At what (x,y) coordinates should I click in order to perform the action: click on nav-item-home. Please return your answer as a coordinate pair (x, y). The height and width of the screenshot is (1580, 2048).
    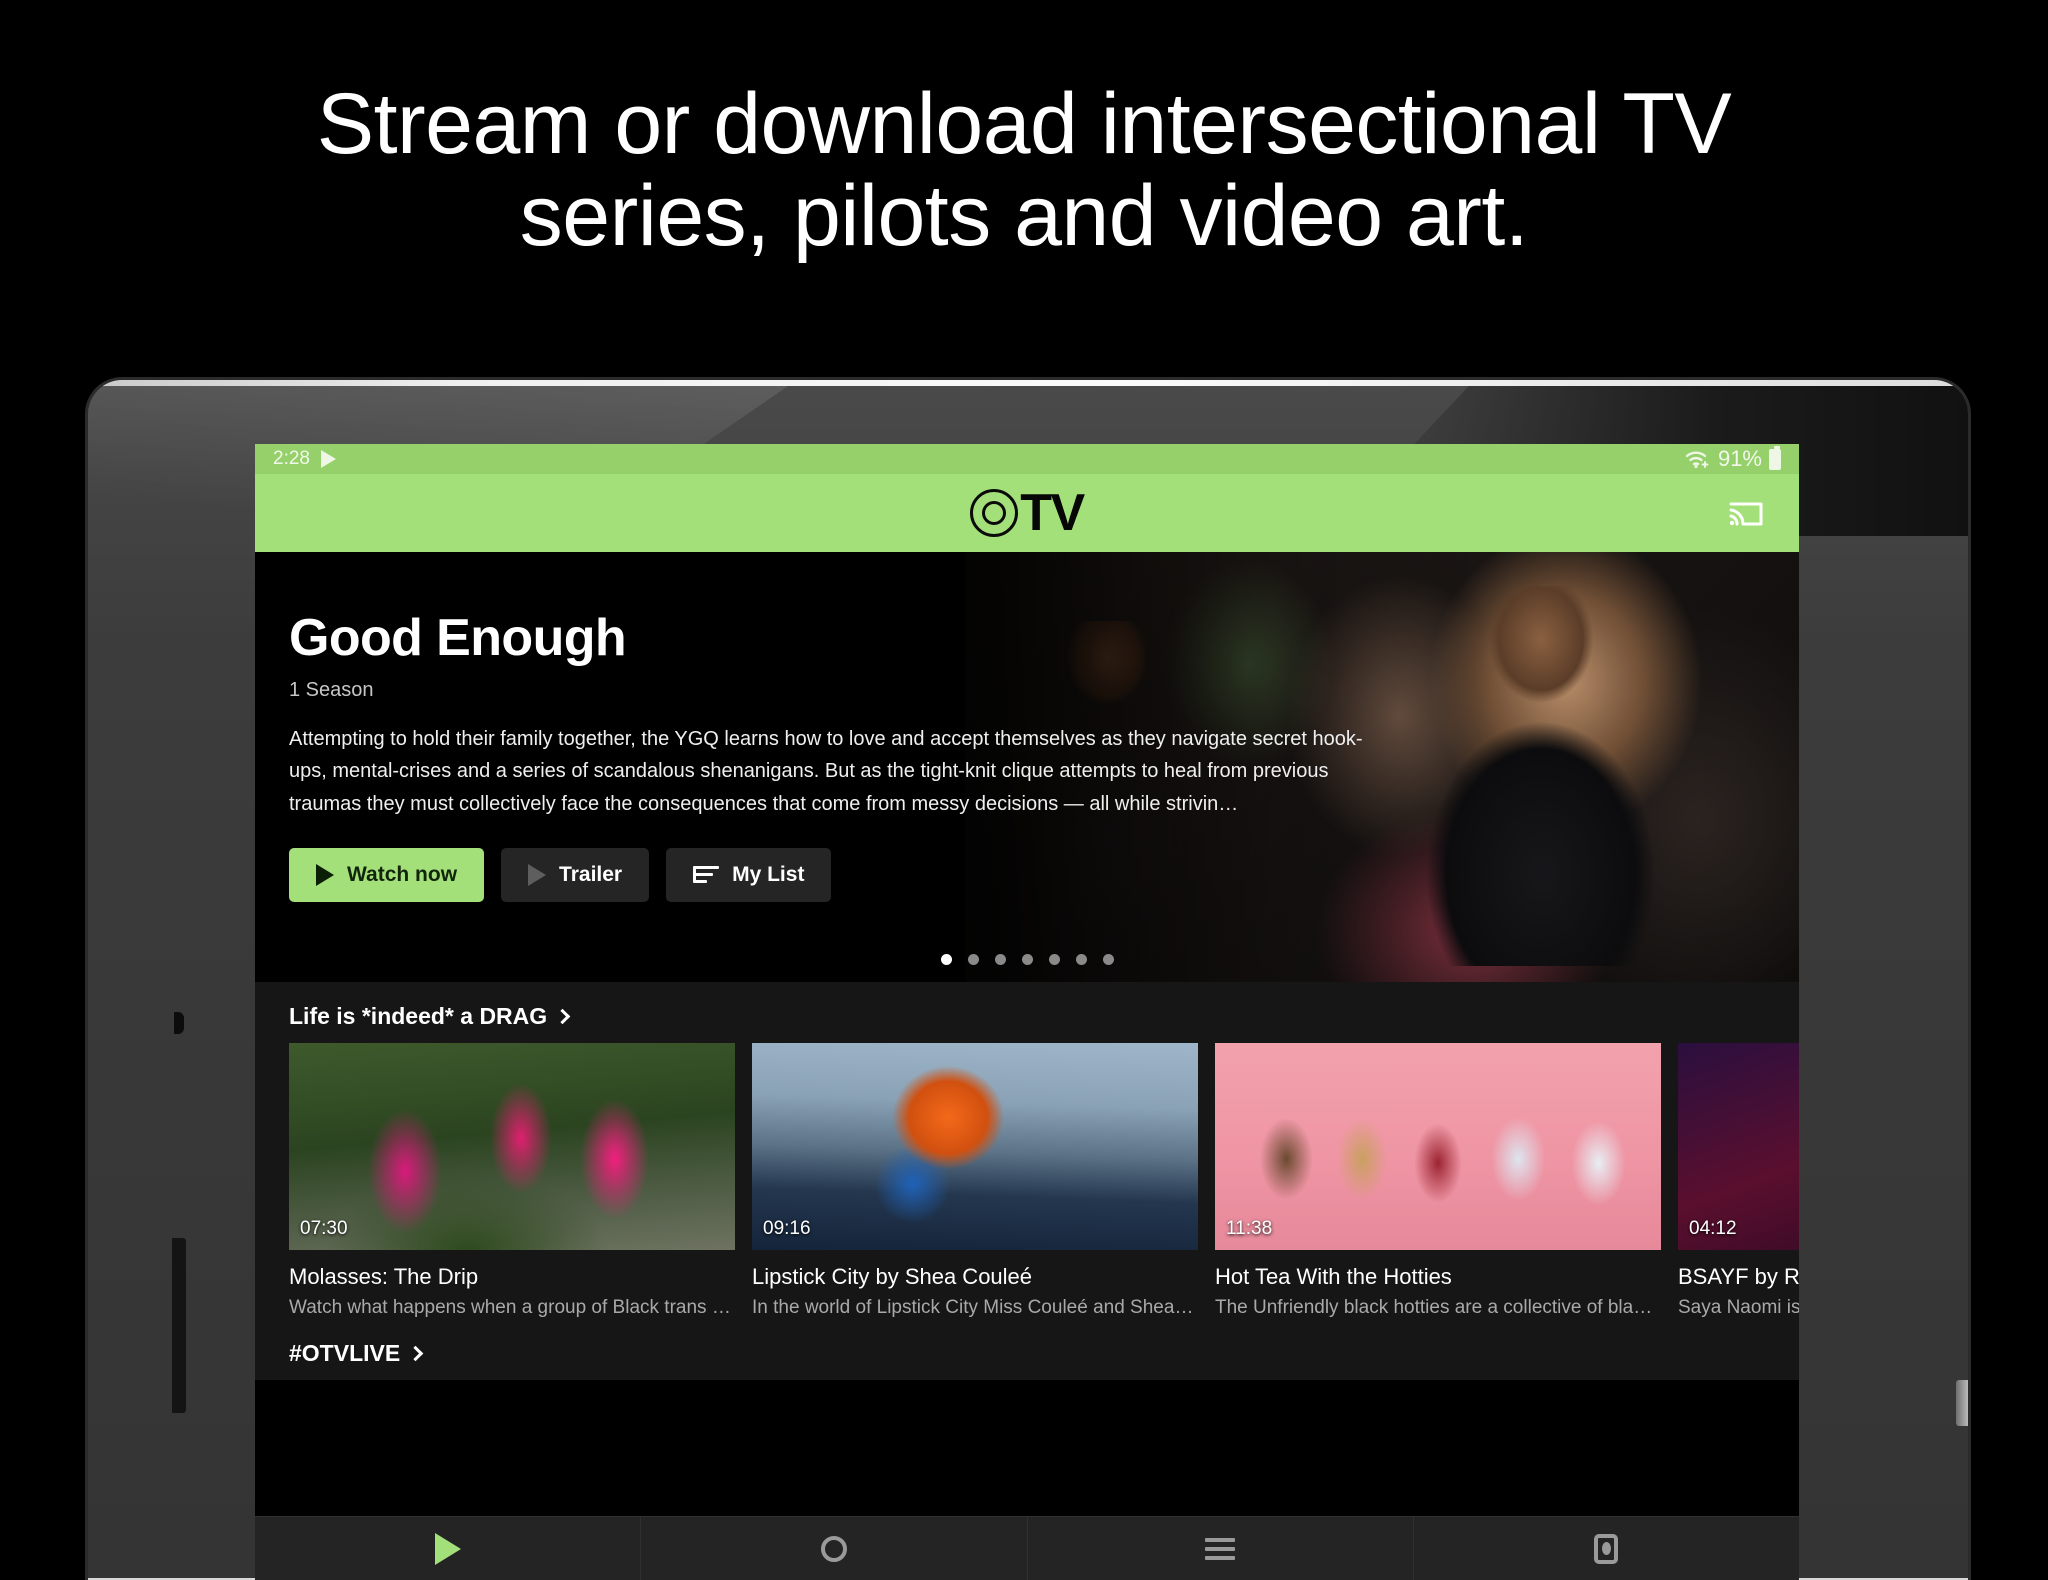
    Looking at the image, I should click on (448, 1548).